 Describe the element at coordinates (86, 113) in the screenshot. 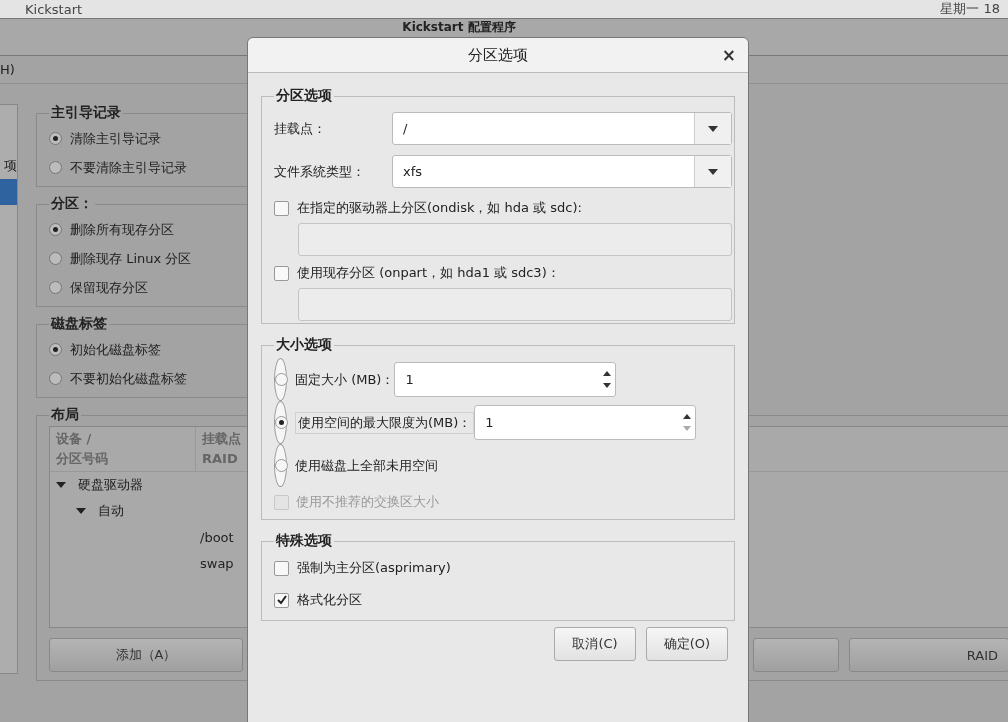

I see `group-title: 主引导记录` at that location.